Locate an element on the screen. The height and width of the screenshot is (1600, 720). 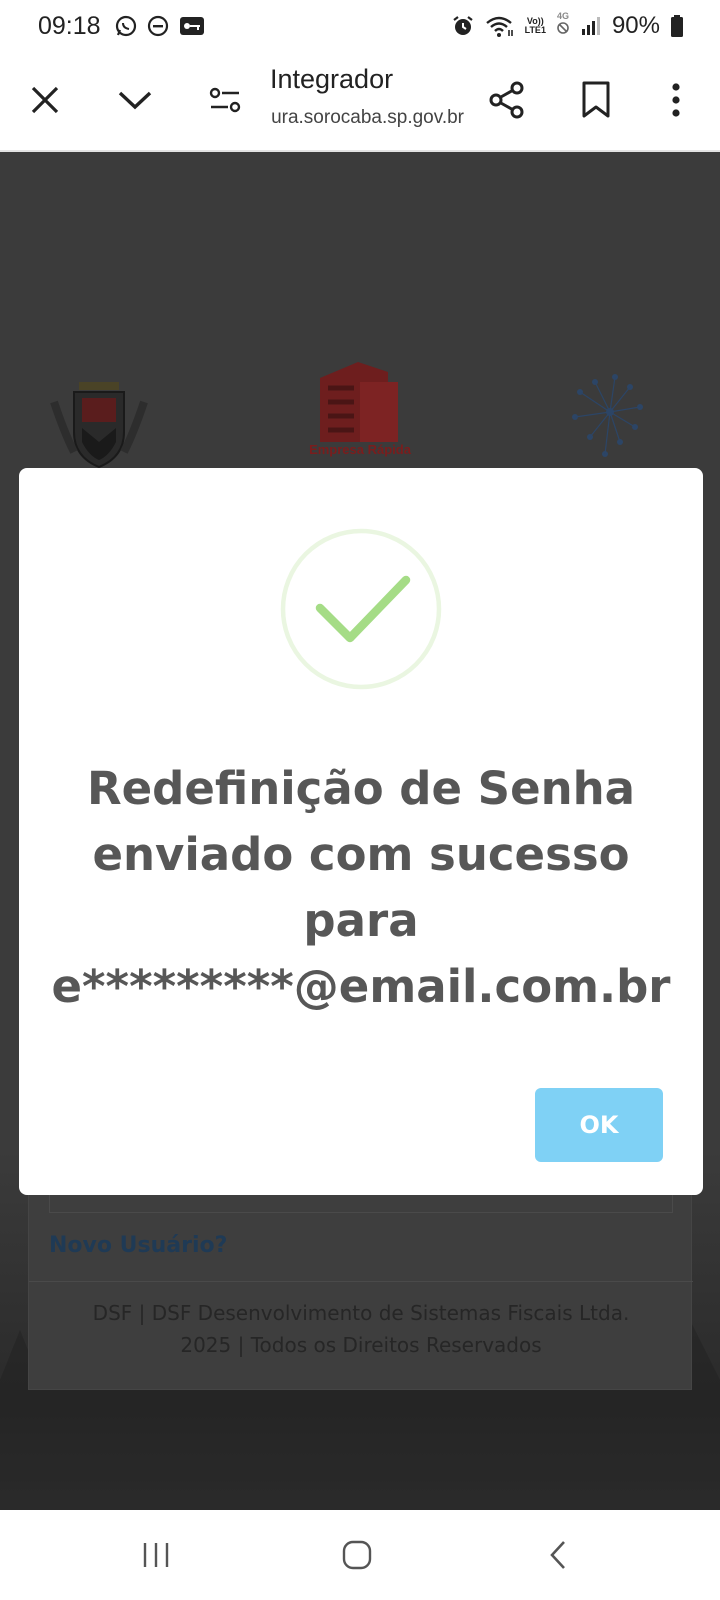
close-tab-button is located at coordinates (45, 100).